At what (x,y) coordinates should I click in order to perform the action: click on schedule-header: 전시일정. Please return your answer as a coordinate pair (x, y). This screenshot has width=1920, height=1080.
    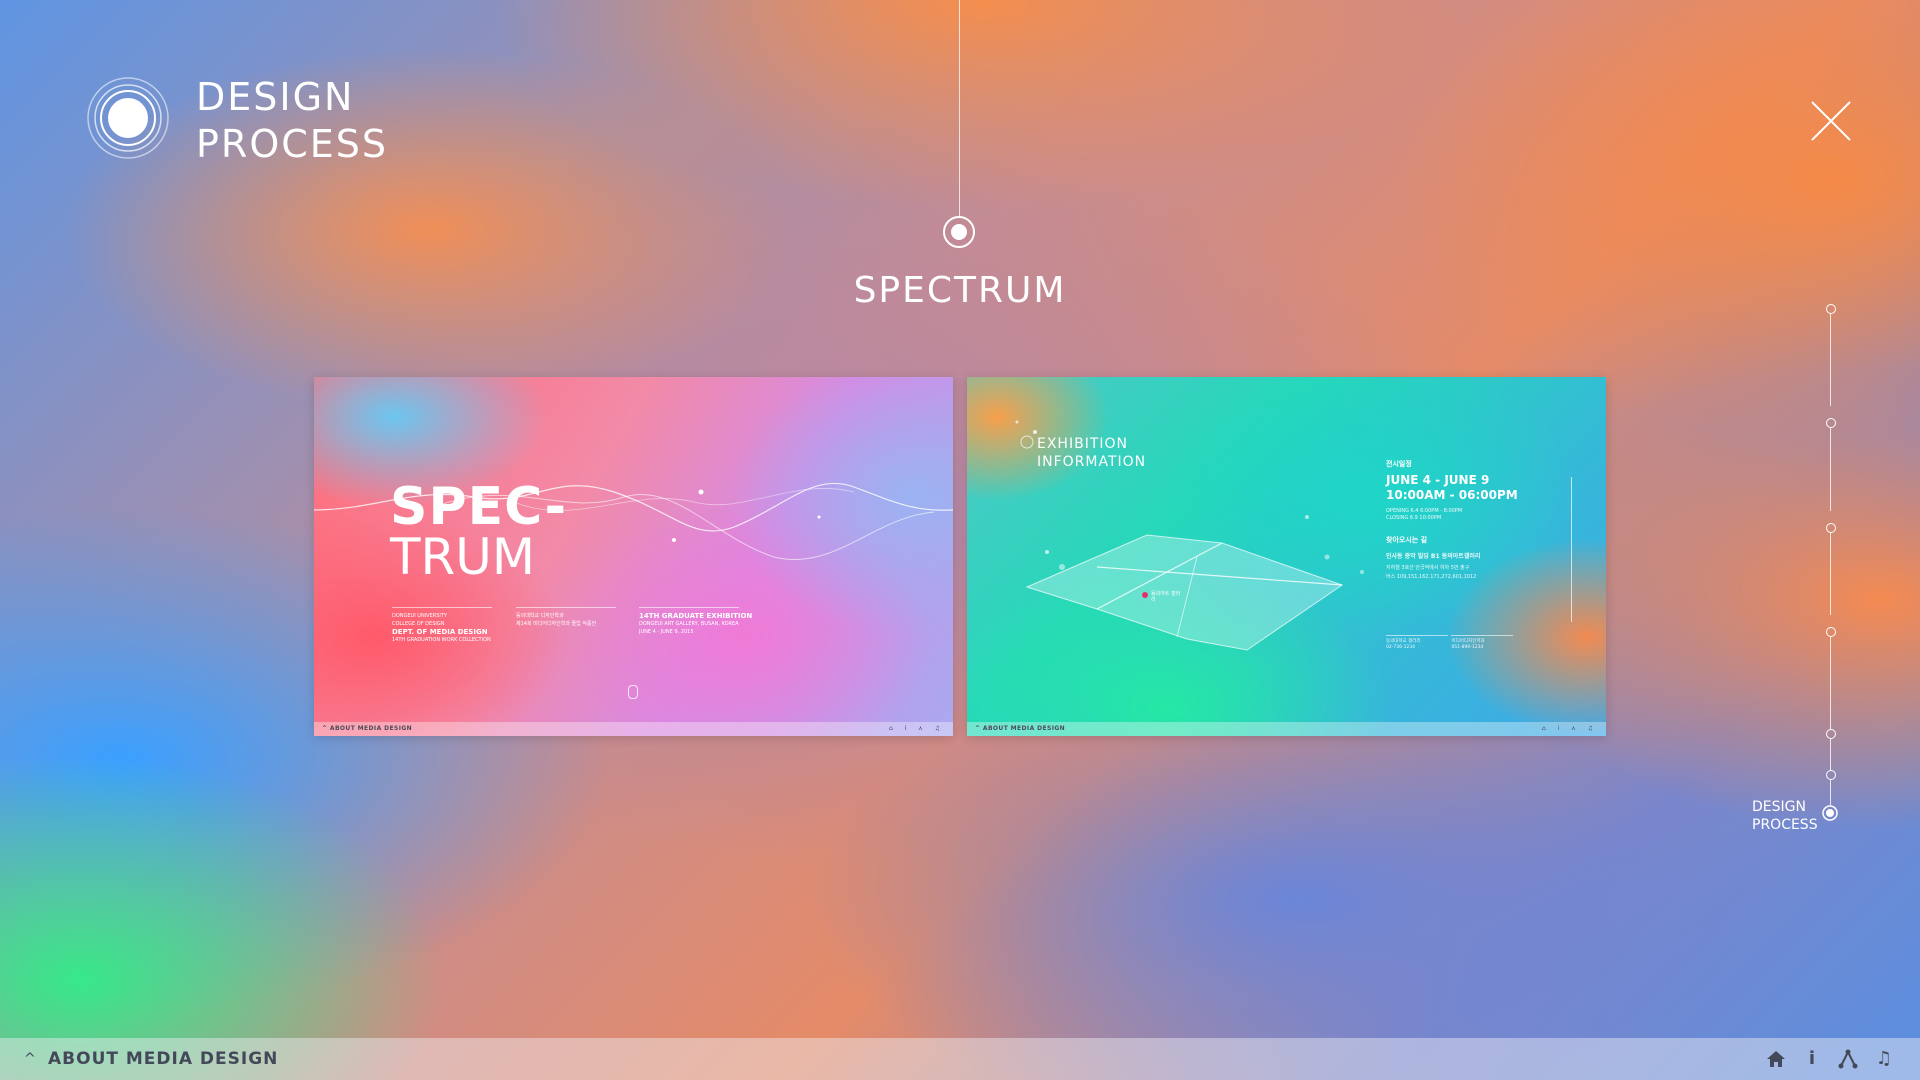
    Looking at the image, I should click on (1399, 464).